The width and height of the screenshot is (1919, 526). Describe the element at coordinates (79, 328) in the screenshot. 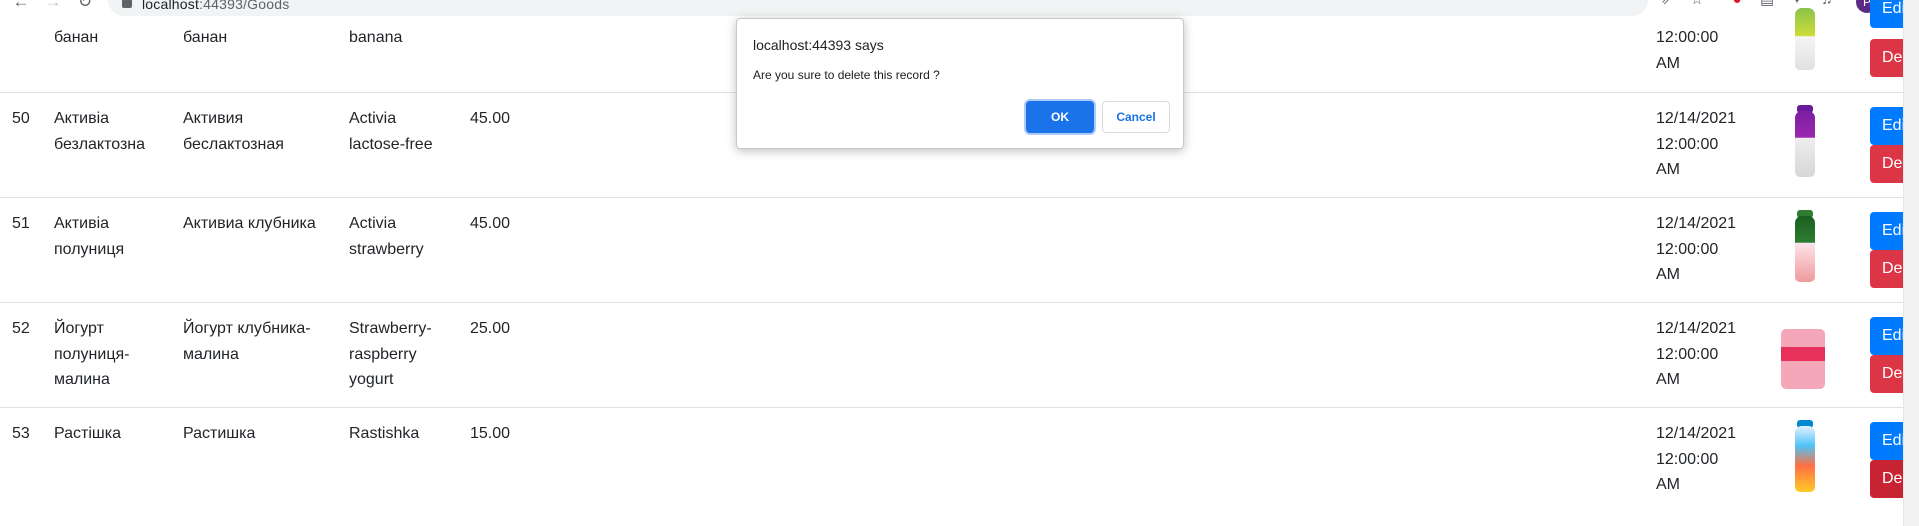

I see `name-ua-line: Йогурт` at that location.